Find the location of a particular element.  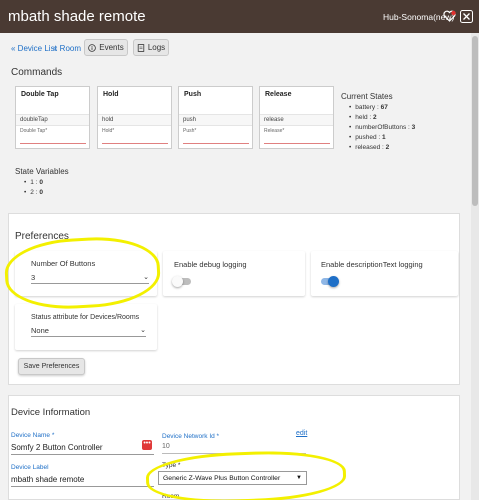

save-preferences-button: Save Preferences is located at coordinates (51, 366).